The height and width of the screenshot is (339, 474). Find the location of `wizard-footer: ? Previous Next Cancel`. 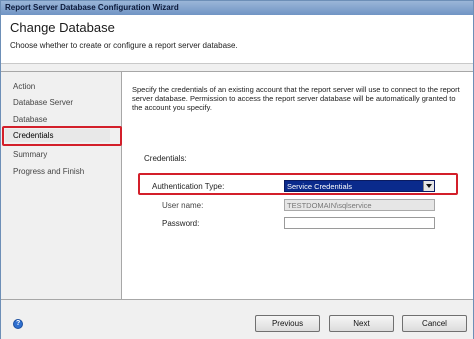

wizard-footer: ? Previous Next Cancel is located at coordinates (237, 319).